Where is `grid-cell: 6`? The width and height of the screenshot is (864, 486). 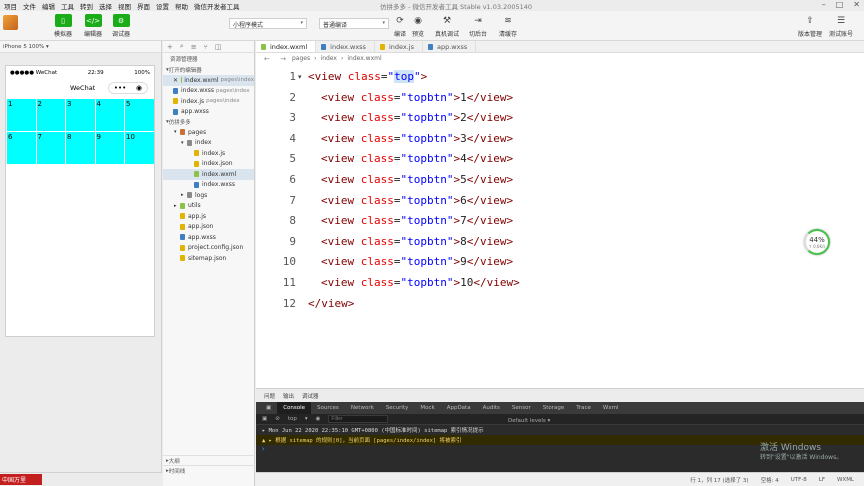 grid-cell: 6 is located at coordinates (21, 148).